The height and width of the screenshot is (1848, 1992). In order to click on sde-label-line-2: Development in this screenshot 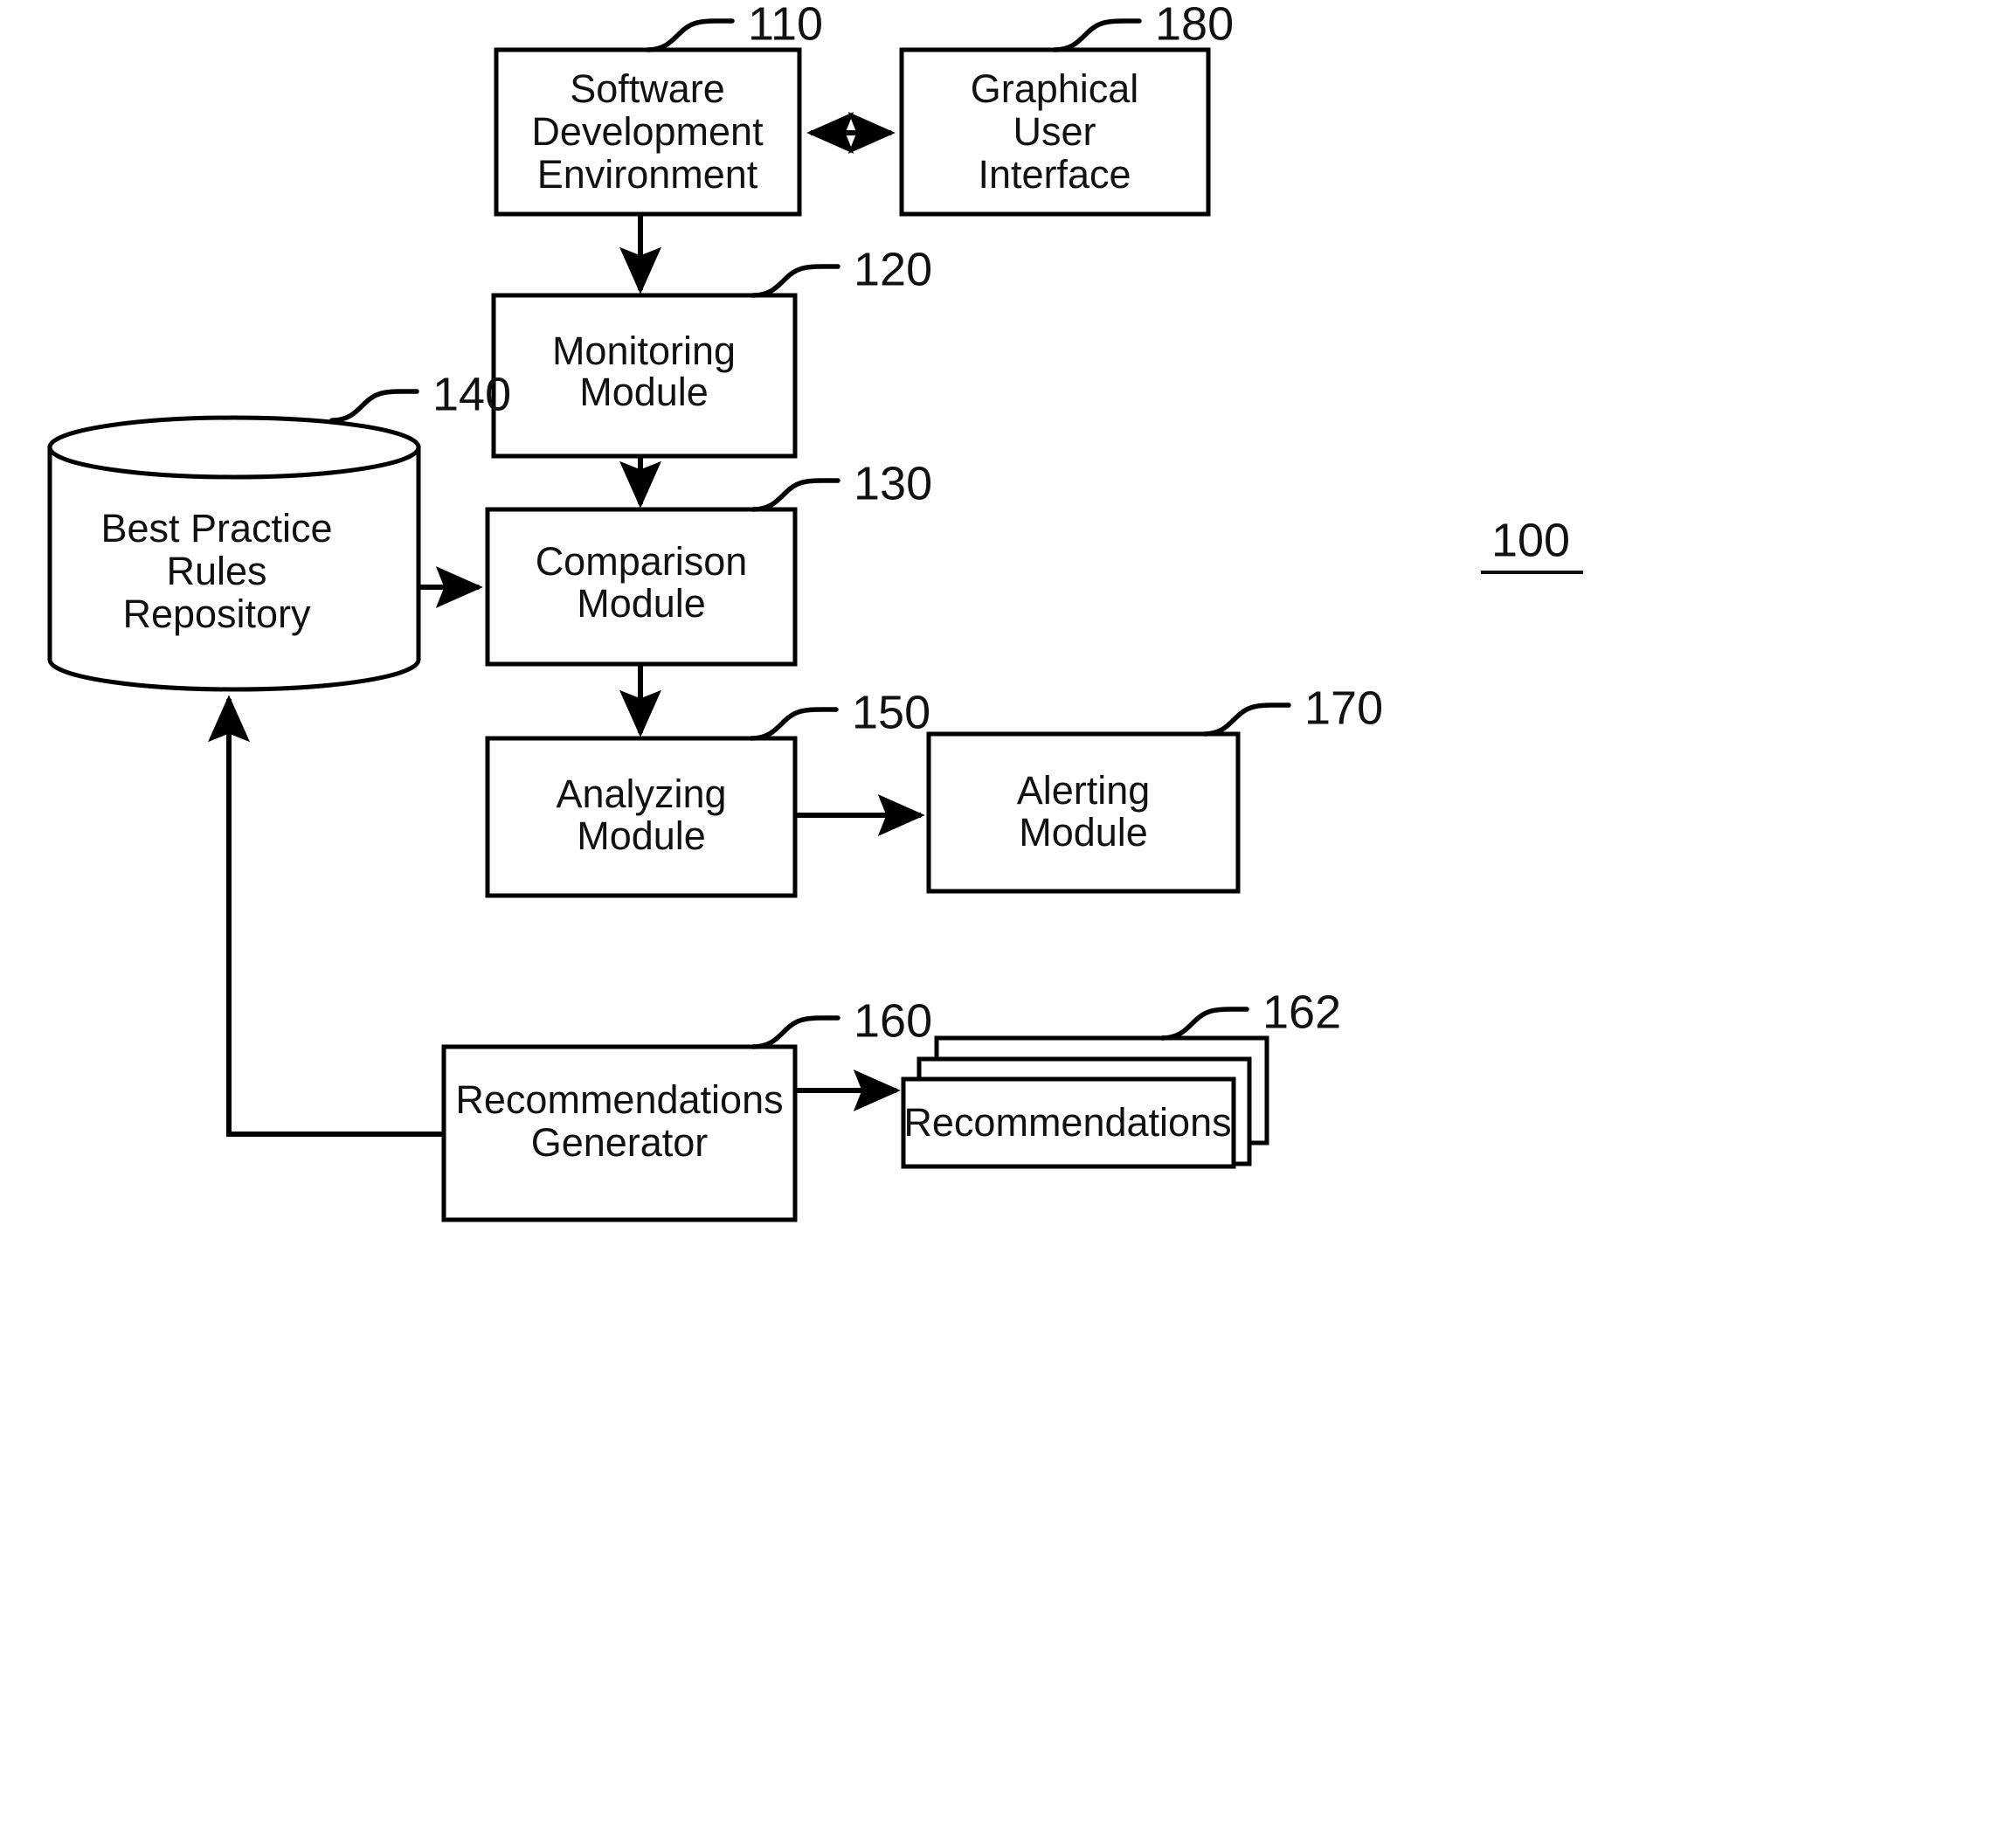, I will do `click(648, 131)`.